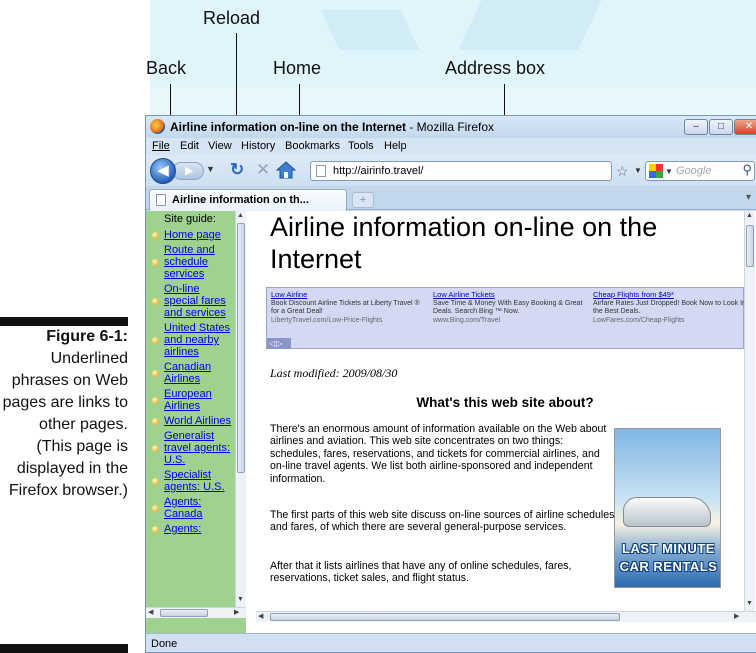 The height and width of the screenshot is (653, 756). I want to click on site-guide-item: United States and nearby airlines, so click(192, 340).